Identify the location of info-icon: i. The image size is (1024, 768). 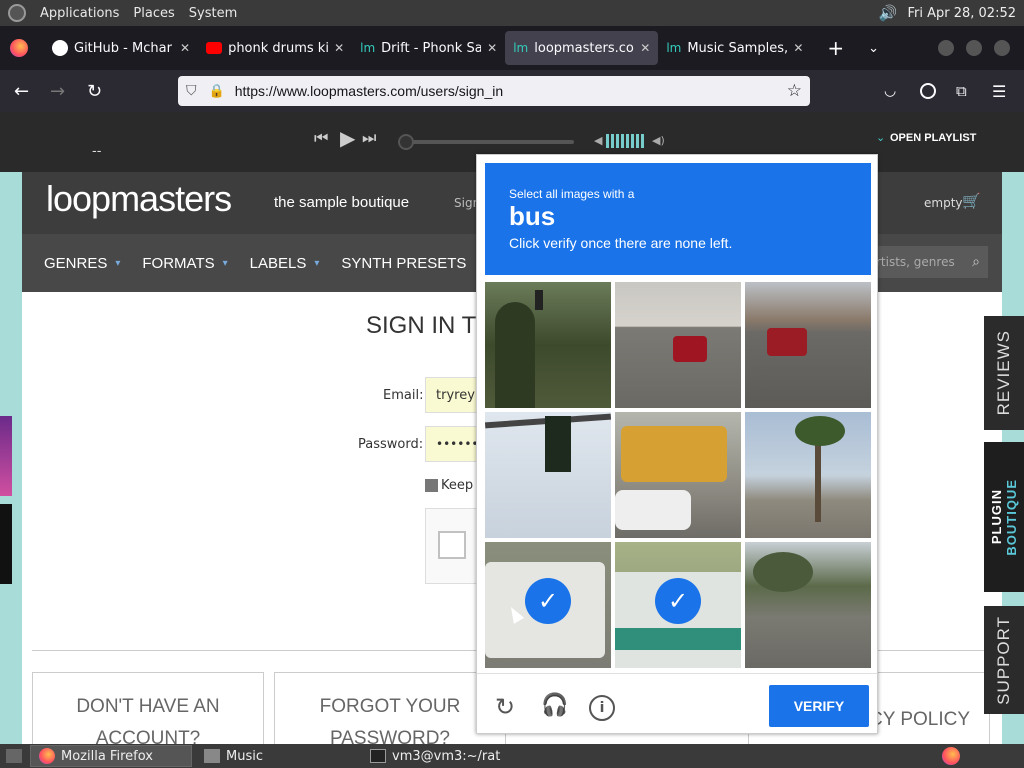
(602, 708).